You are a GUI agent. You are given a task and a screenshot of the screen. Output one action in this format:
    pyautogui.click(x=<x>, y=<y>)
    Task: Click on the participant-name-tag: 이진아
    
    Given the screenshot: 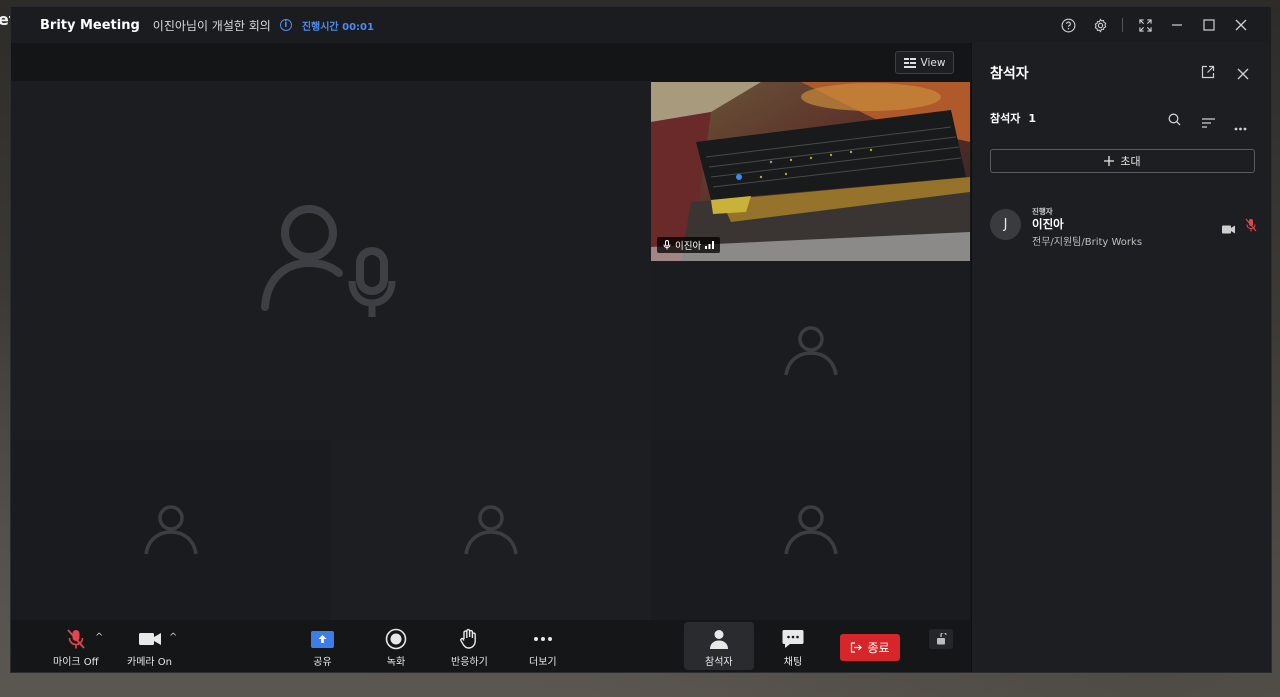 What is the action you would take?
    pyautogui.click(x=689, y=245)
    